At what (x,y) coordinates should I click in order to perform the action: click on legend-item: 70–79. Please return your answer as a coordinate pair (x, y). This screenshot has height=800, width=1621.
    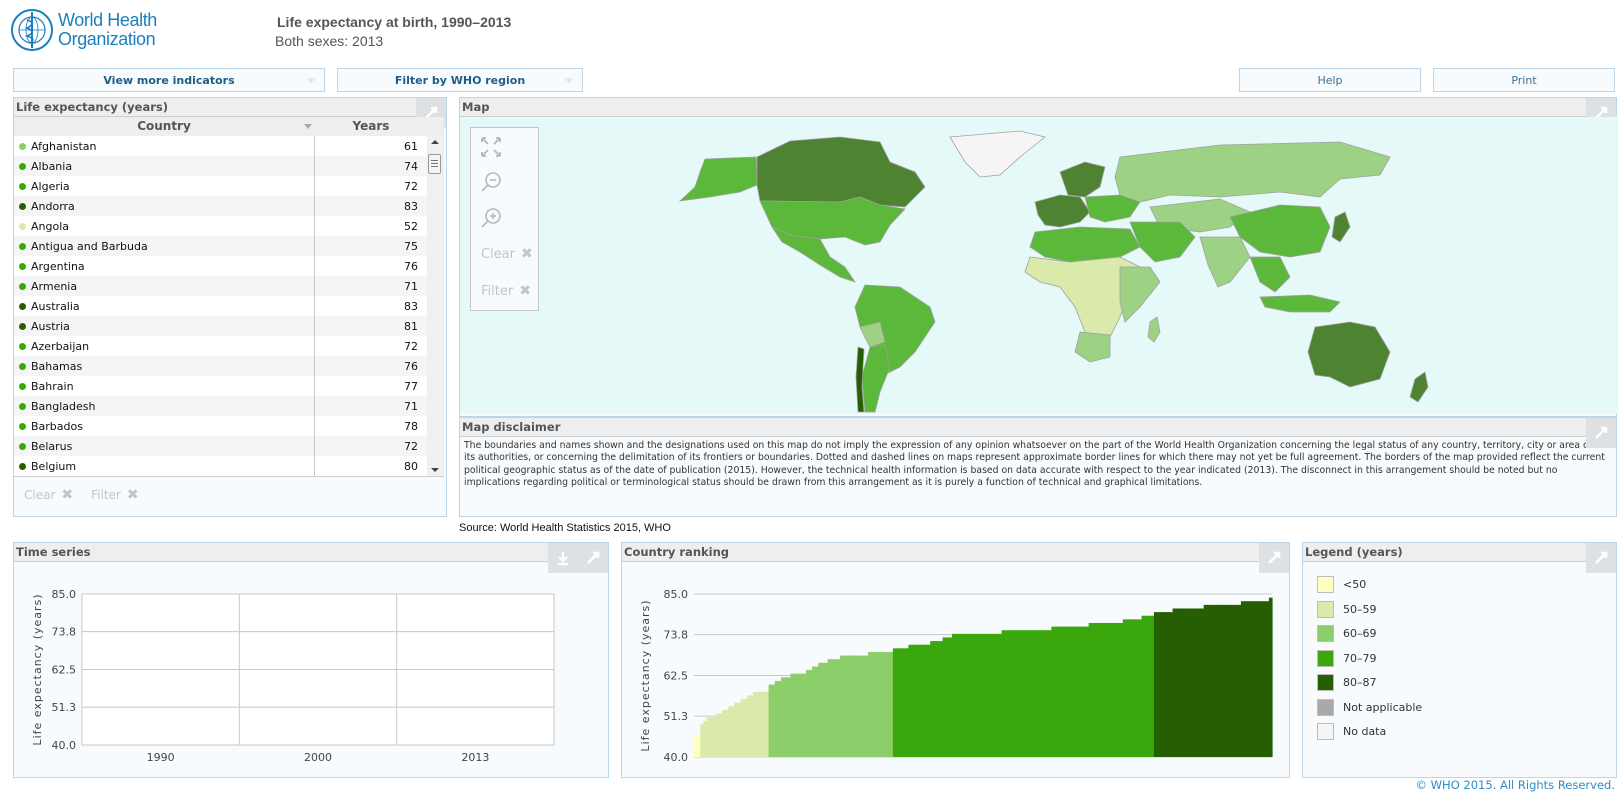
    Looking at the image, I should click on (1347, 658).